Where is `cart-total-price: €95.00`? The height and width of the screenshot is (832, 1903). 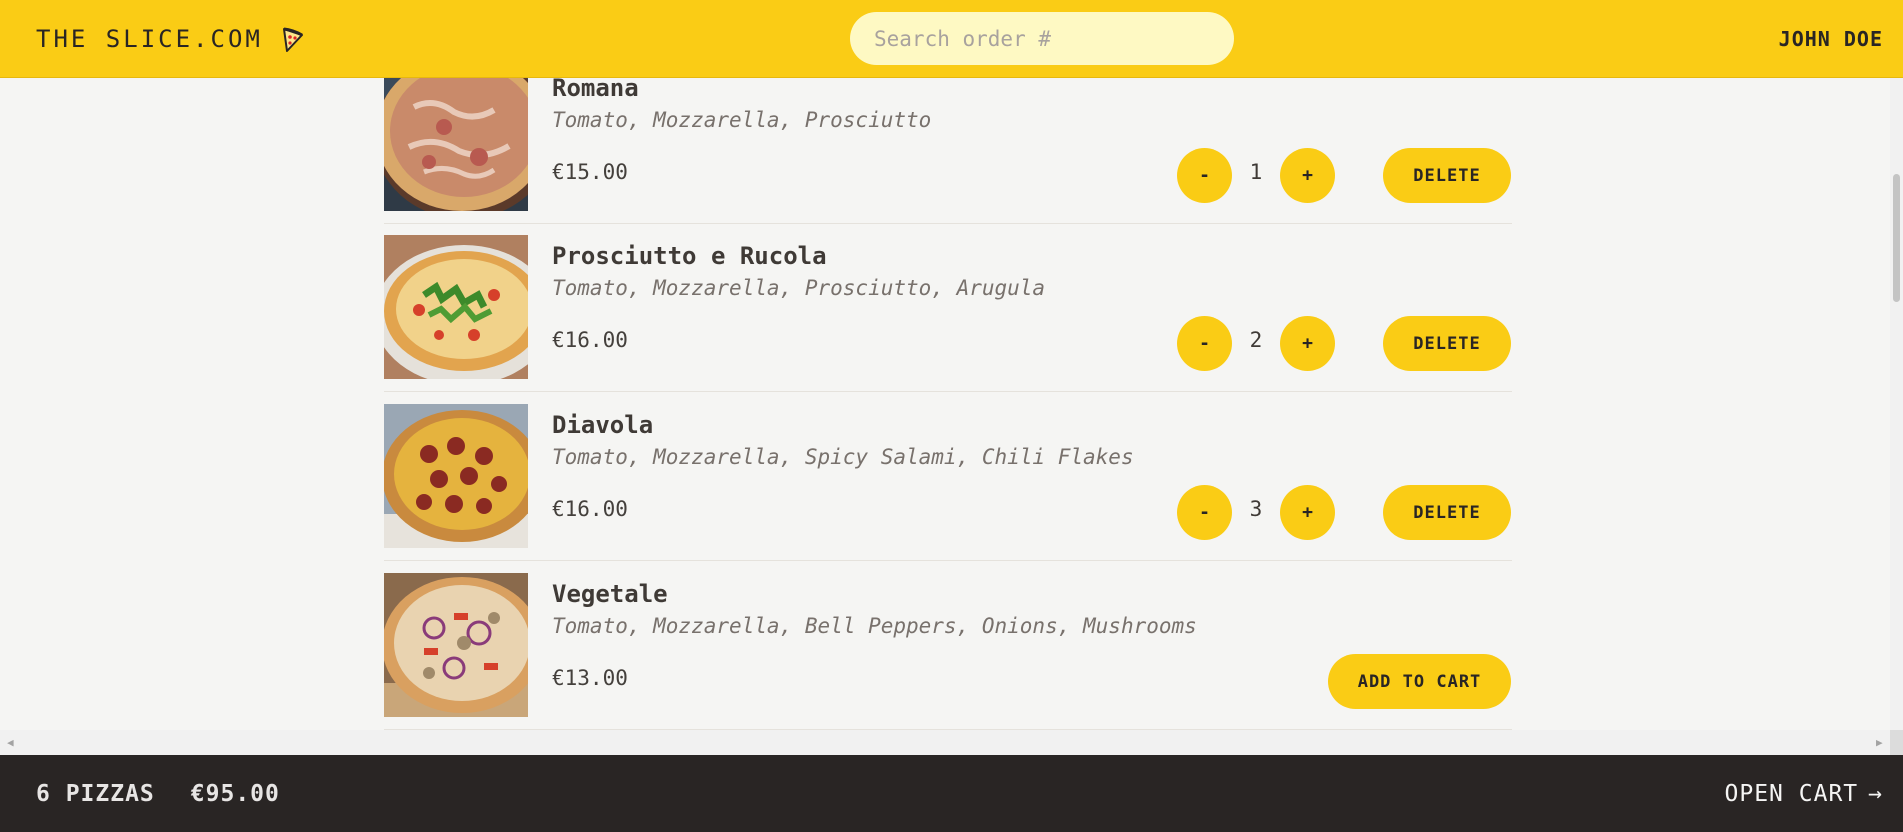 cart-total-price: €95.00 is located at coordinates (235, 793).